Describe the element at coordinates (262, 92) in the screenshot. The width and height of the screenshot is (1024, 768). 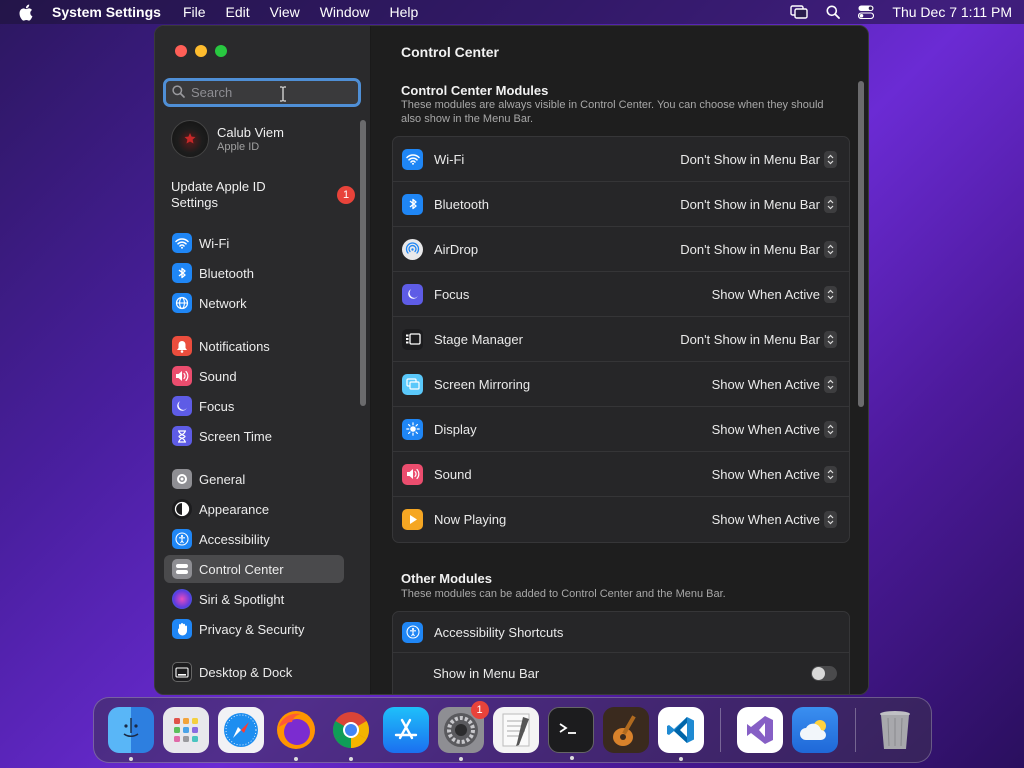
I see `search-input: Search` at that location.